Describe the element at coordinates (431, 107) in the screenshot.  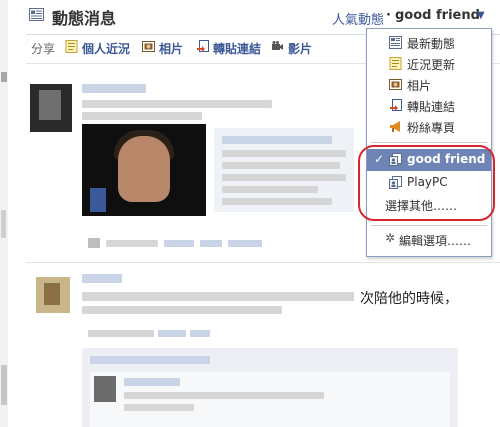
I see `menu-item-label: 轉貼連結` at that location.